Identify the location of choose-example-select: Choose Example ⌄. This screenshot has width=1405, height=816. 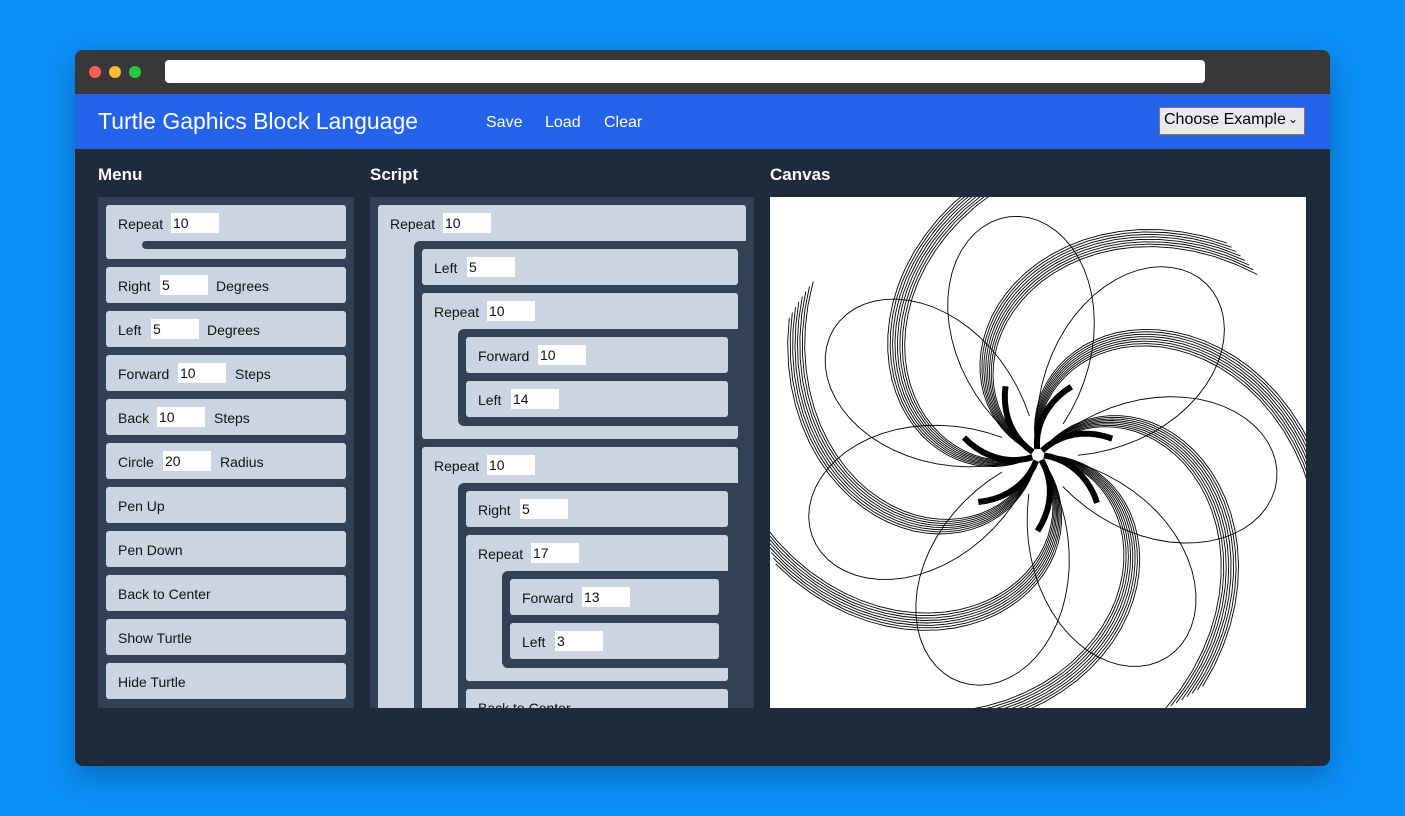
(1232, 121).